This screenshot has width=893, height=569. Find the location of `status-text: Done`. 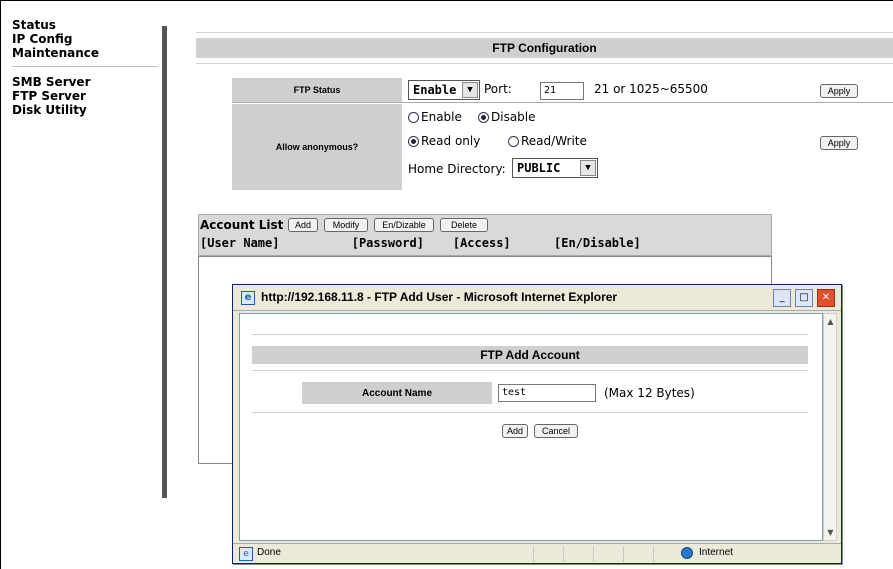

status-text: Done is located at coordinates (269, 552).